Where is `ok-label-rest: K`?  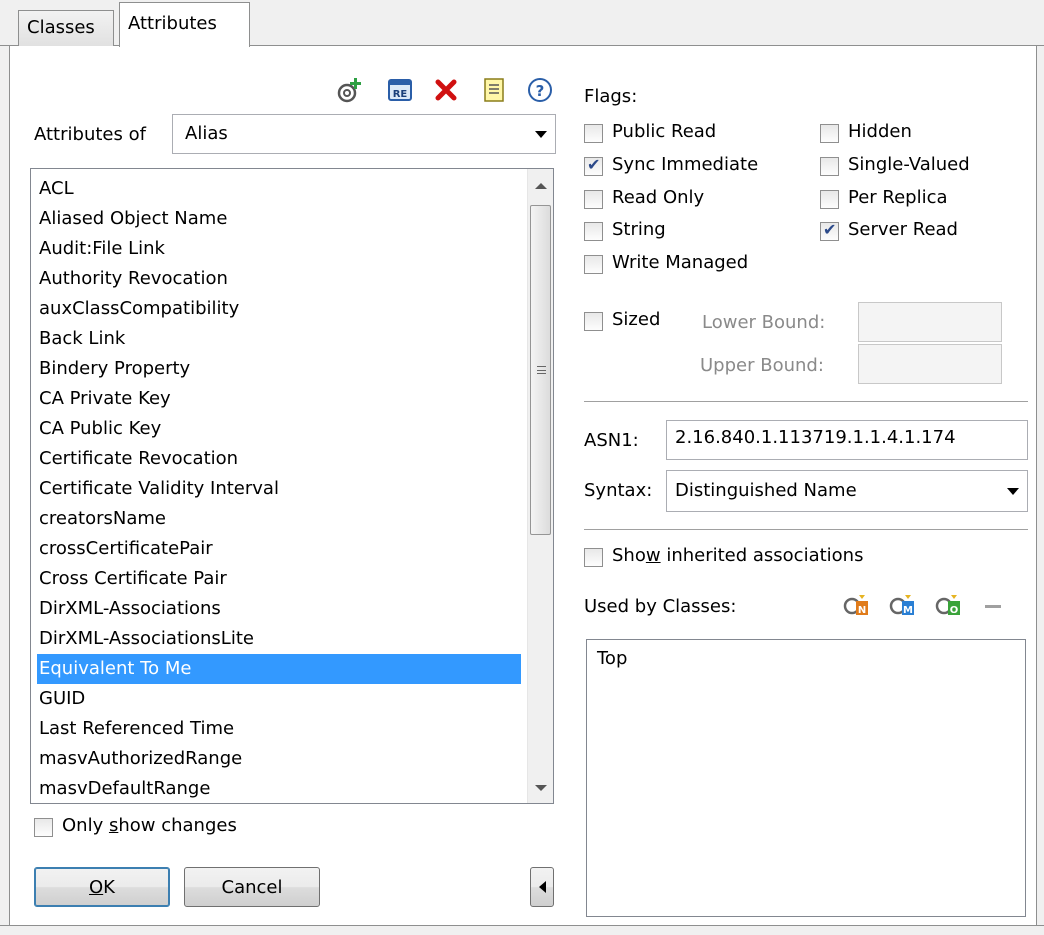 ok-label-rest: K is located at coordinates (109, 887).